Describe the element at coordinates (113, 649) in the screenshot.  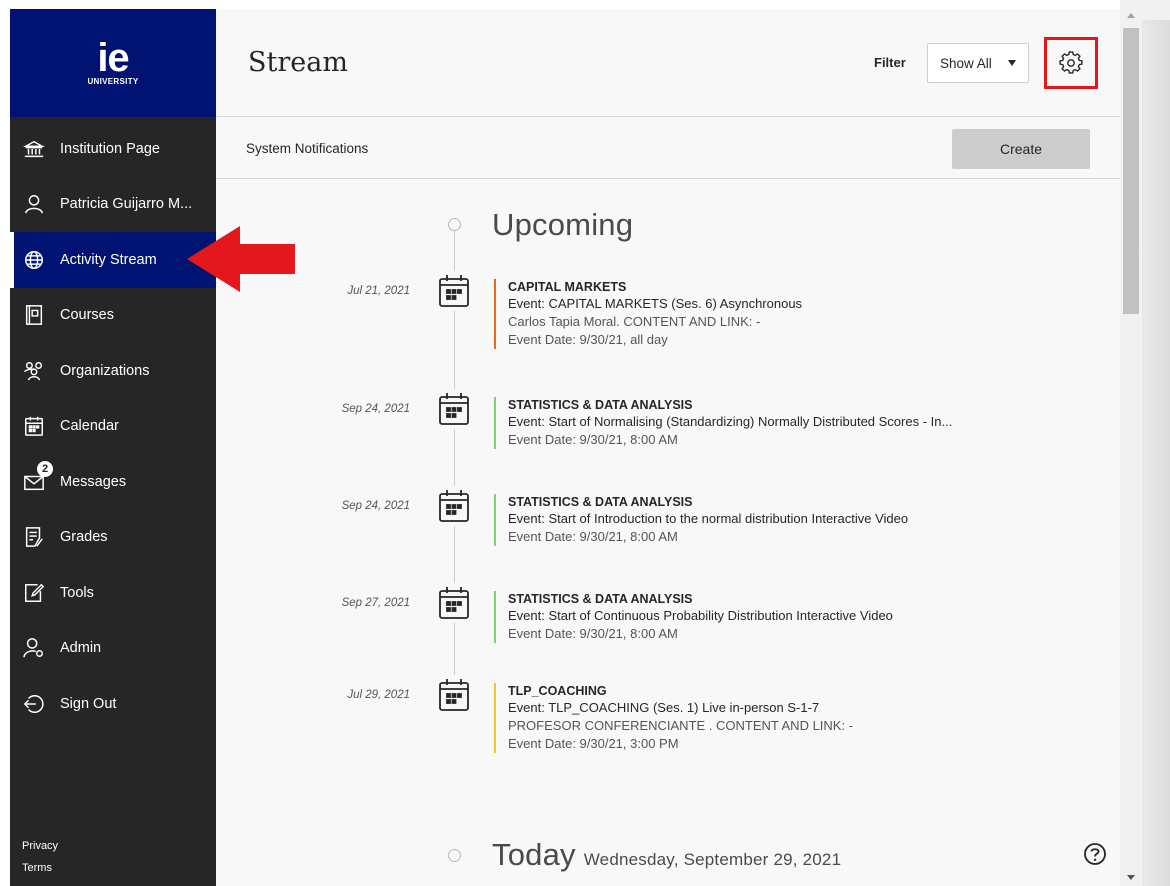
I see `sidebar-item-admin: Admin` at that location.